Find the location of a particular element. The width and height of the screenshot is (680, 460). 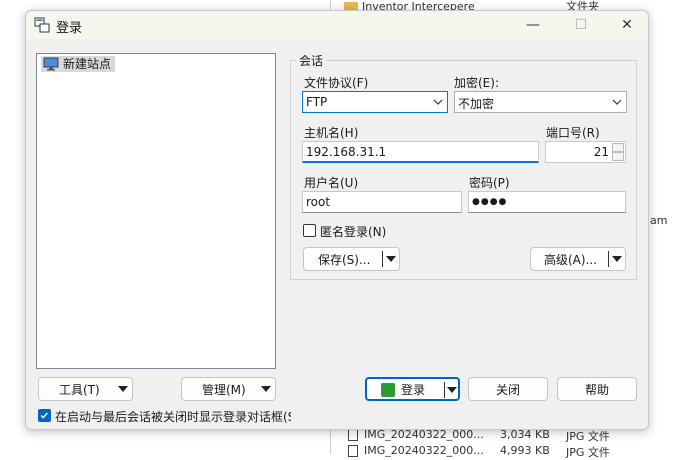

close-button-label: 关闭 is located at coordinates (507, 389).